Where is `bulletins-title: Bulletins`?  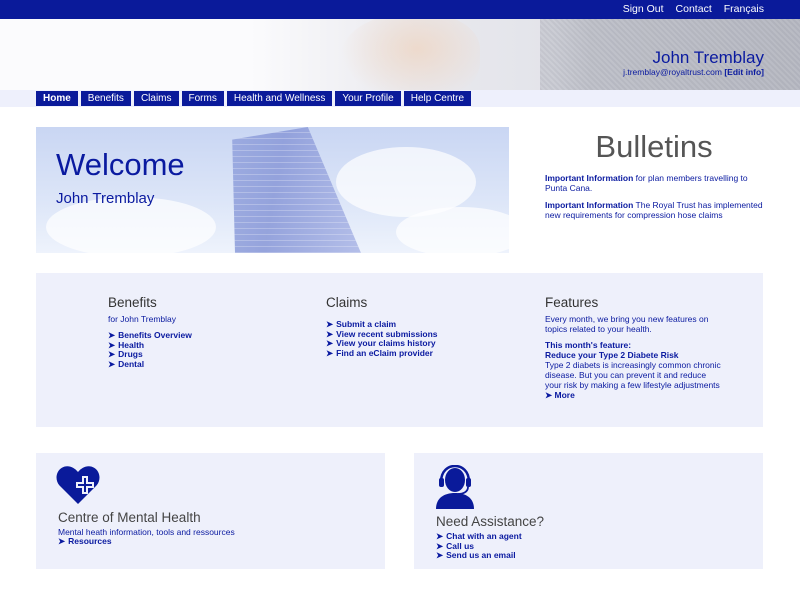 bulletins-title: Bulletins is located at coordinates (654, 146).